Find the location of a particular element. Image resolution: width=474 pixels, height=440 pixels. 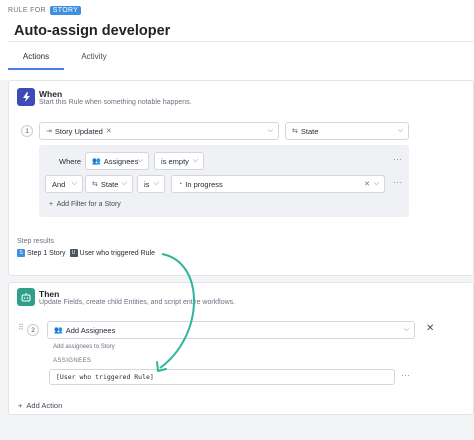

step-result-chip-user: U User who triggered Rule is located at coordinates (112, 253).